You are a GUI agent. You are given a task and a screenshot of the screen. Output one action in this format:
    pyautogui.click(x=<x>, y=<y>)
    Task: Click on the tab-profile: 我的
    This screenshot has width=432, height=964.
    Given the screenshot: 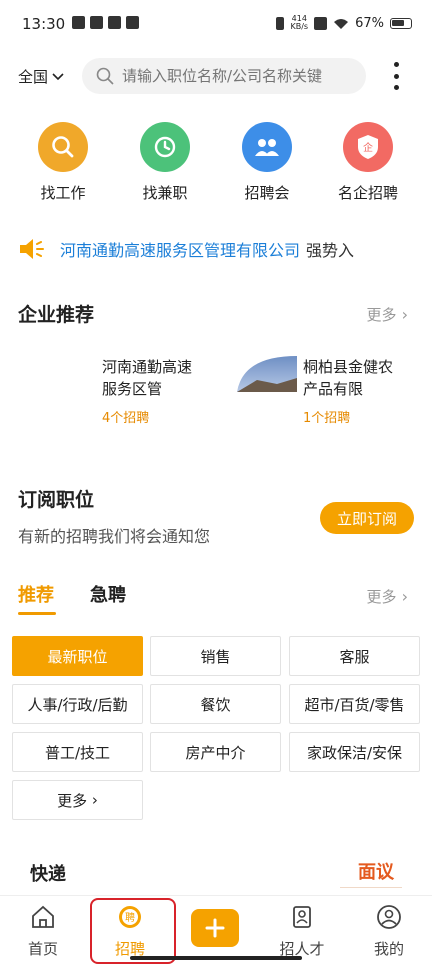 What is the action you would take?
    pyautogui.click(x=389, y=931)
    